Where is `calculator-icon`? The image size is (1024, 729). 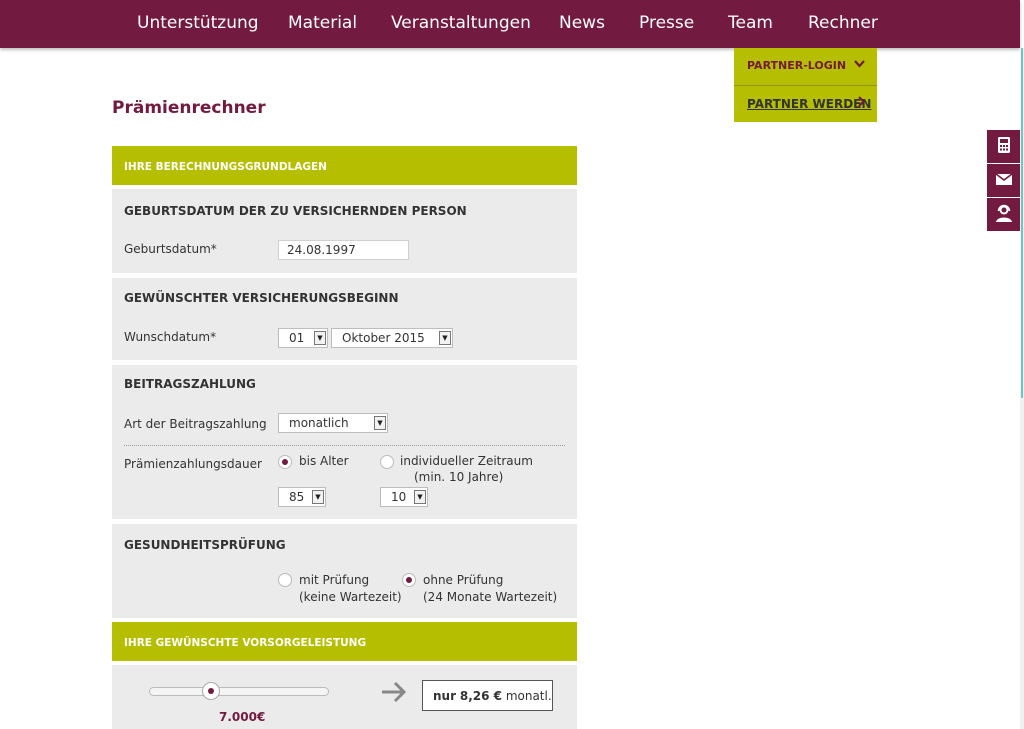
calculator-icon is located at coordinates (1004, 147).